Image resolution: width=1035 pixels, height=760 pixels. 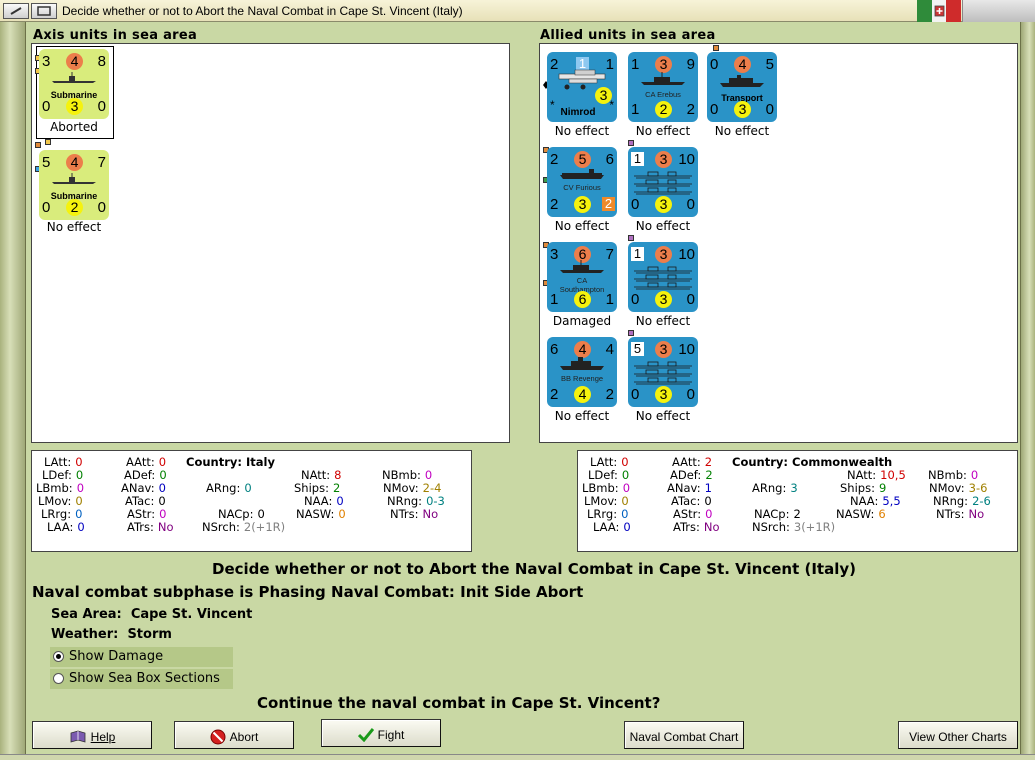 I want to click on stat-arng: ARng: 0, so click(x=229, y=488).